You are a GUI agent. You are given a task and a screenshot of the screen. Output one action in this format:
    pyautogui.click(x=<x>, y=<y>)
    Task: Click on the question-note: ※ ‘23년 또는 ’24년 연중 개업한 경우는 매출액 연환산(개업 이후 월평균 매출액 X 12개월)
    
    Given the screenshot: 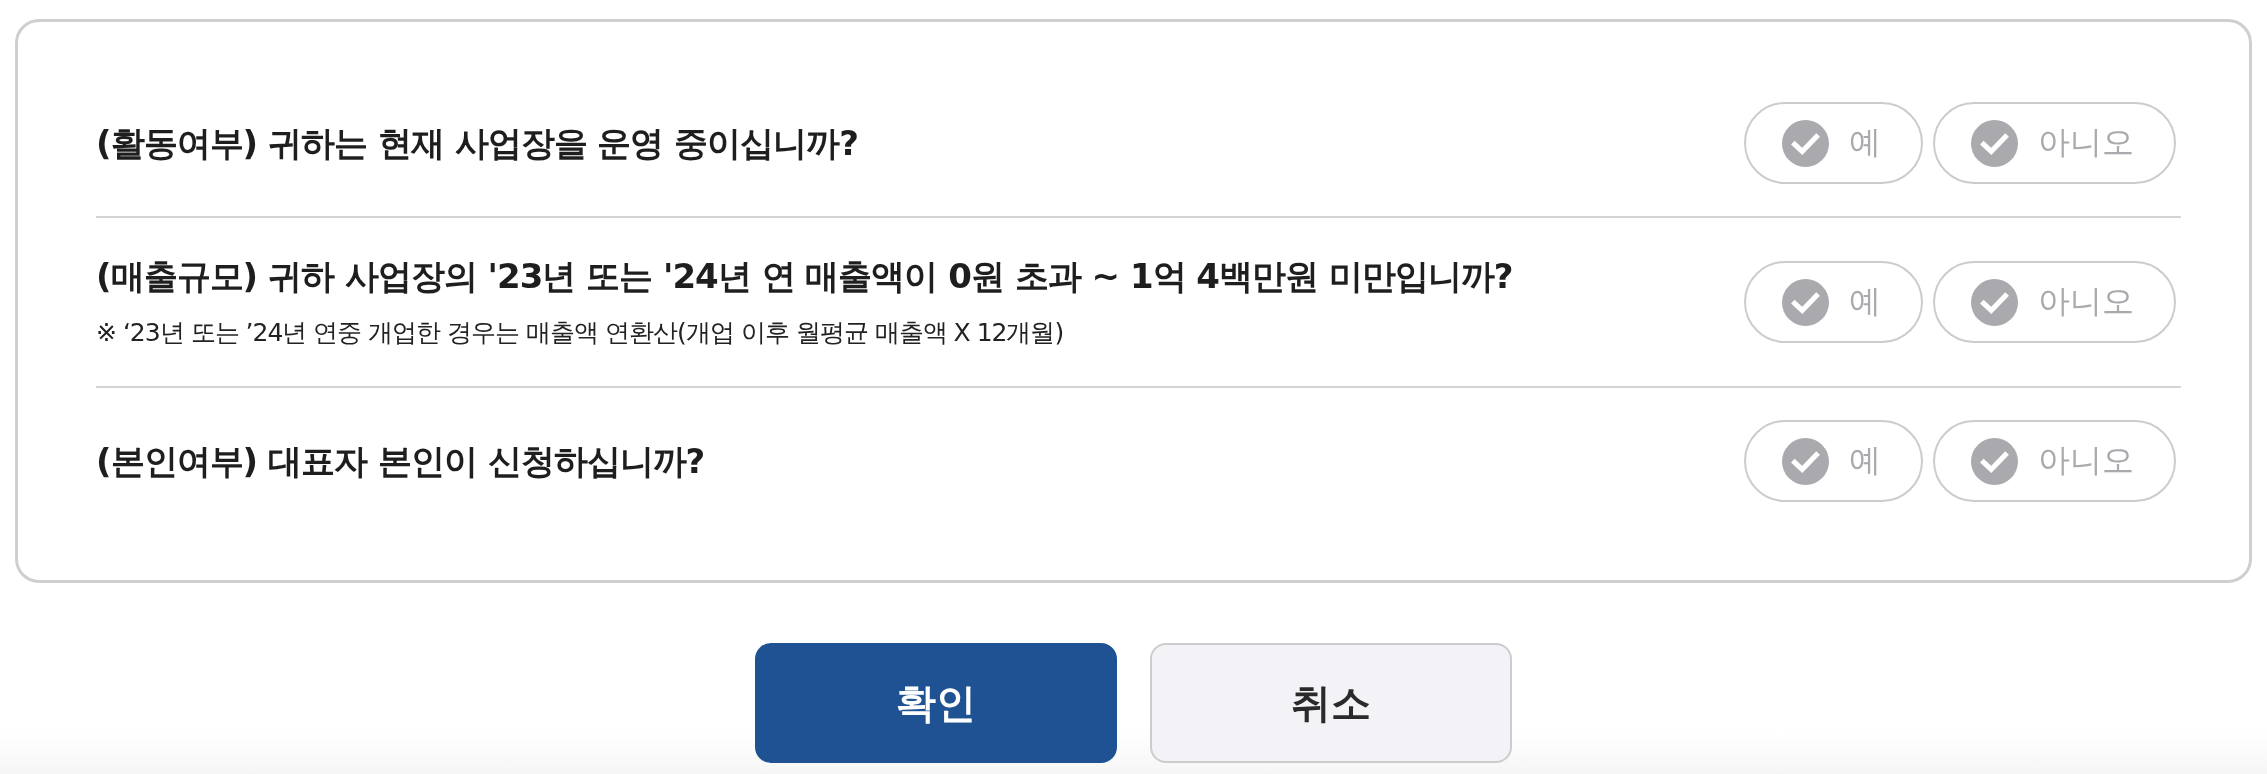 What is the action you would take?
    pyautogui.click(x=580, y=333)
    